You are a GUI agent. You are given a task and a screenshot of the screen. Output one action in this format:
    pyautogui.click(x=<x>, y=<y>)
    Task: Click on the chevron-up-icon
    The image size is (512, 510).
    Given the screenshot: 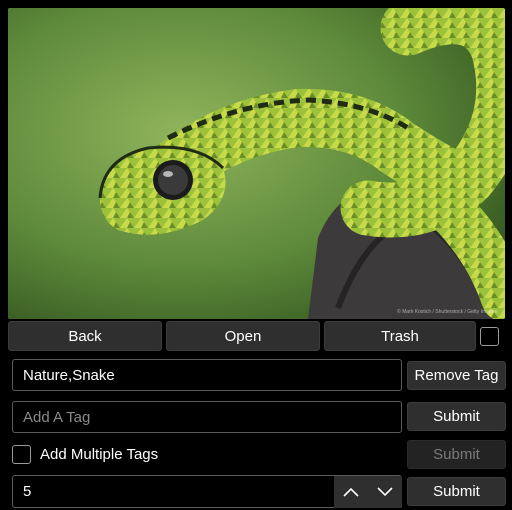 What is the action you would take?
    pyautogui.click(x=351, y=492)
    